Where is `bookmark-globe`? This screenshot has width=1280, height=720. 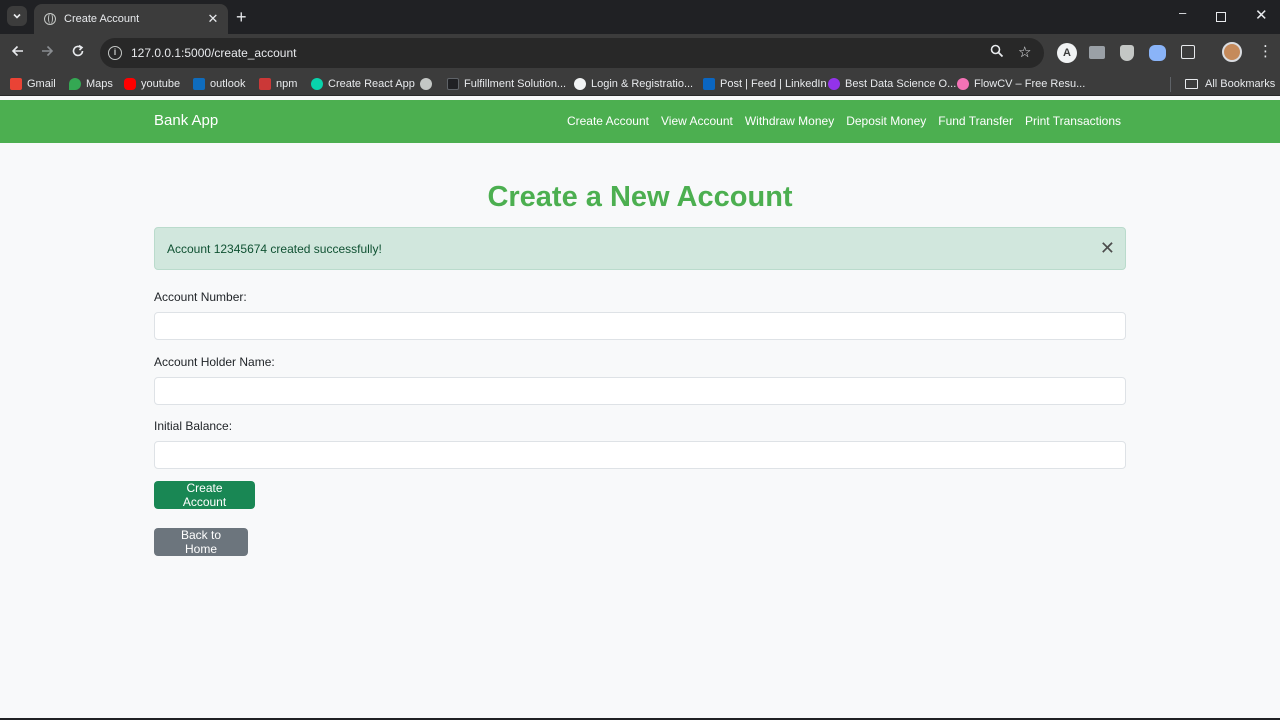 bookmark-globe is located at coordinates (428, 84).